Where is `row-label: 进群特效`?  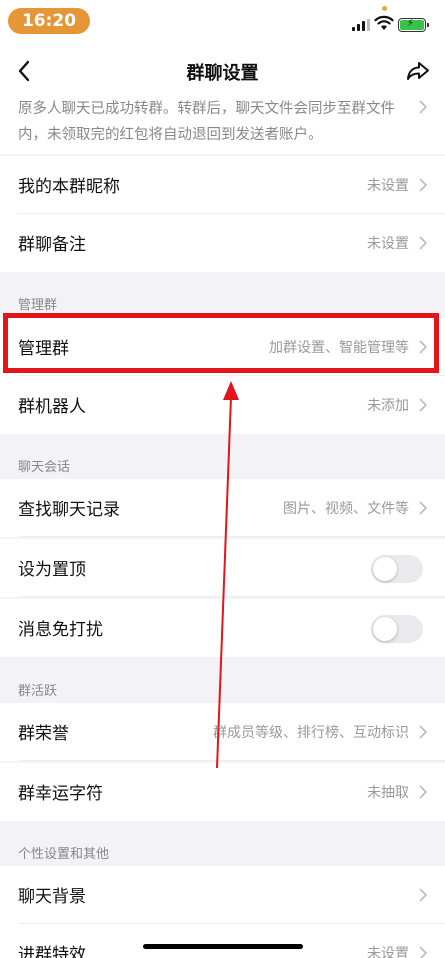
row-label: 进群特效 is located at coordinates (52, 951).